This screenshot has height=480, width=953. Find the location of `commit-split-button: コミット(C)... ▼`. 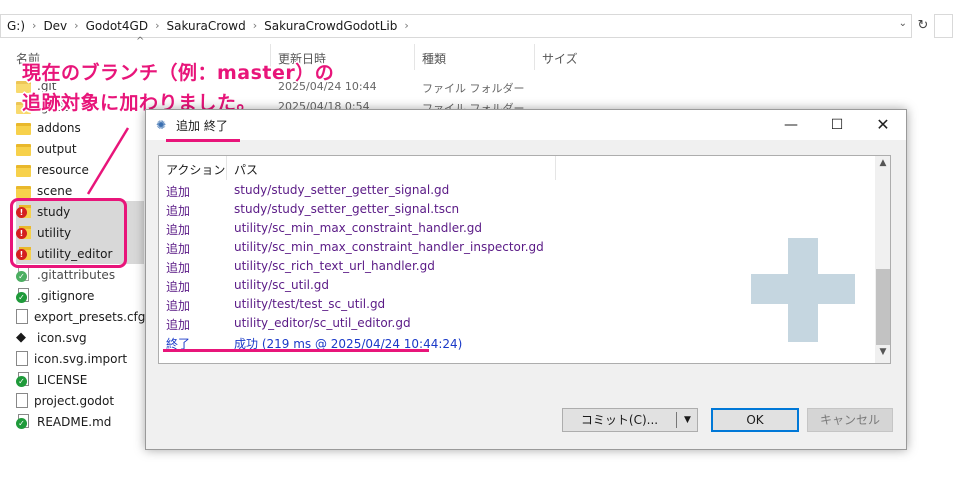

commit-split-button: コミット(C)... ▼ is located at coordinates (630, 420).